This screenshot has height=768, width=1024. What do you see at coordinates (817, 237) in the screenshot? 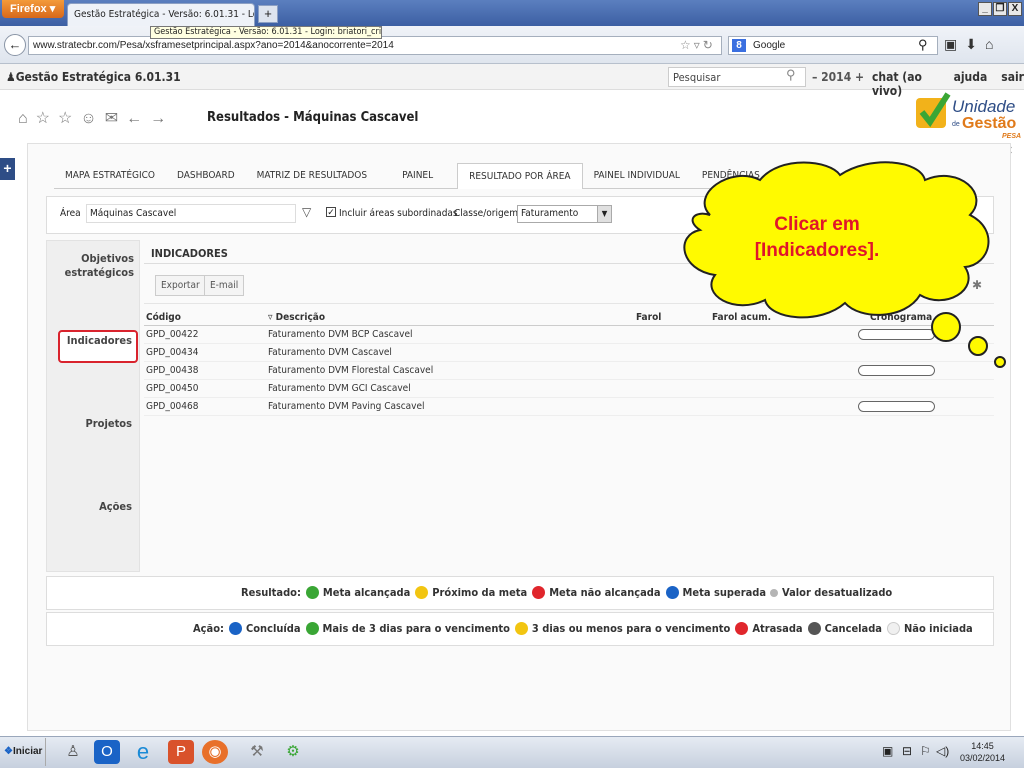
I see `callout-text: Clicar em [Indicadores].` at bounding box center [817, 237].